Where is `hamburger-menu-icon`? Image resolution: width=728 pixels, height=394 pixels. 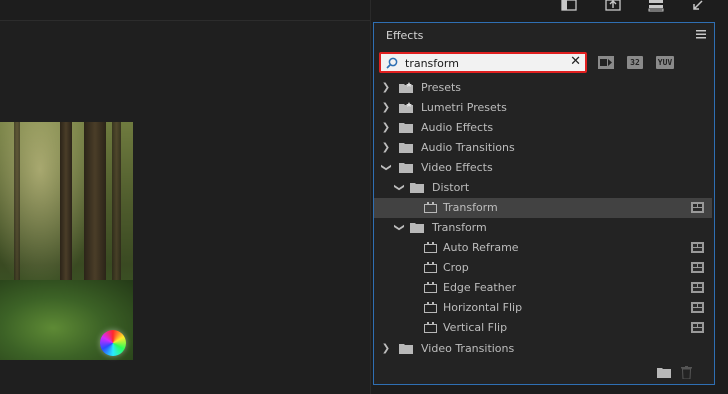 hamburger-menu-icon is located at coordinates (701, 35).